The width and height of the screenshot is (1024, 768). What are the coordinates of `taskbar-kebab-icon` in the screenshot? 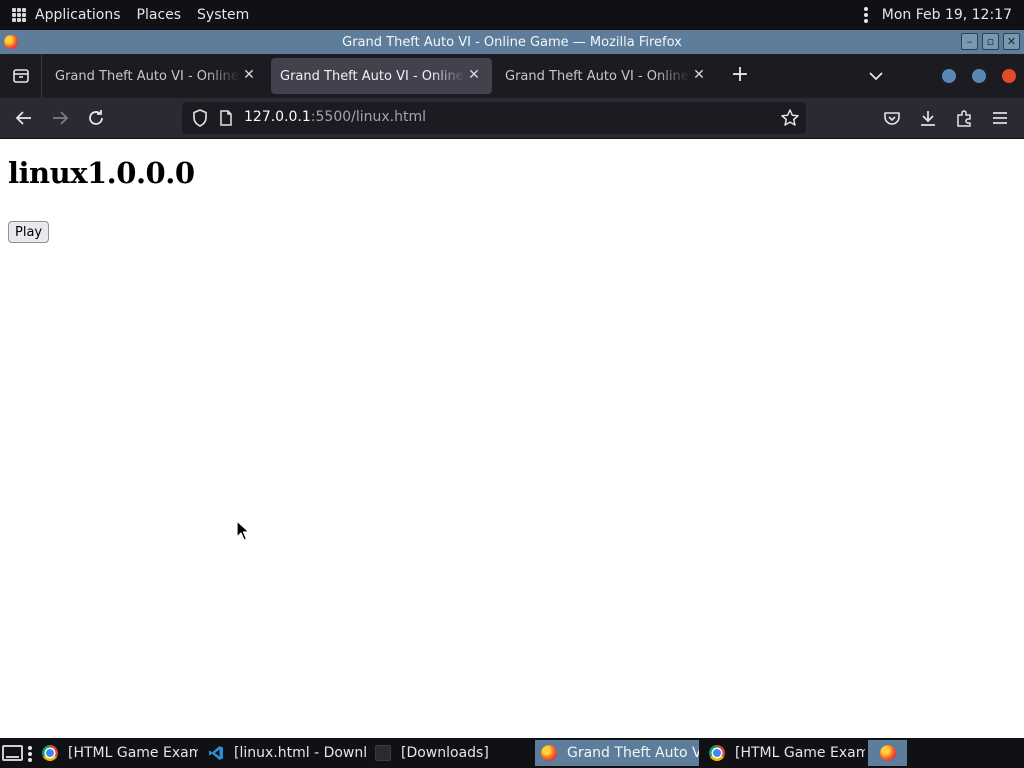 It's located at (30, 754).